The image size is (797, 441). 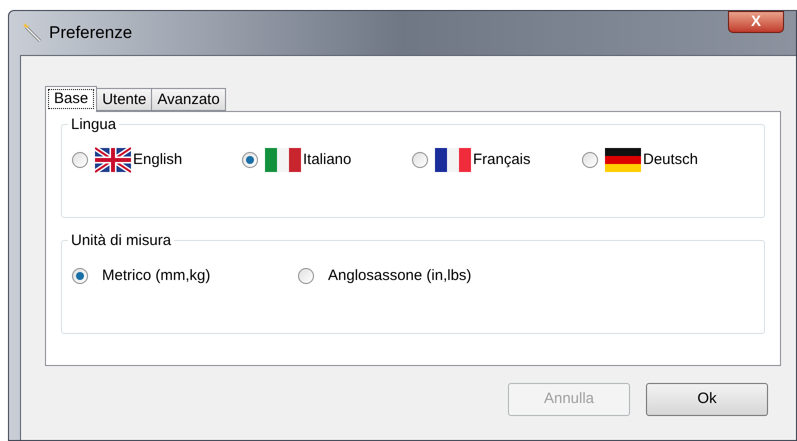 I want to click on magic-wand-icon, so click(x=32, y=33).